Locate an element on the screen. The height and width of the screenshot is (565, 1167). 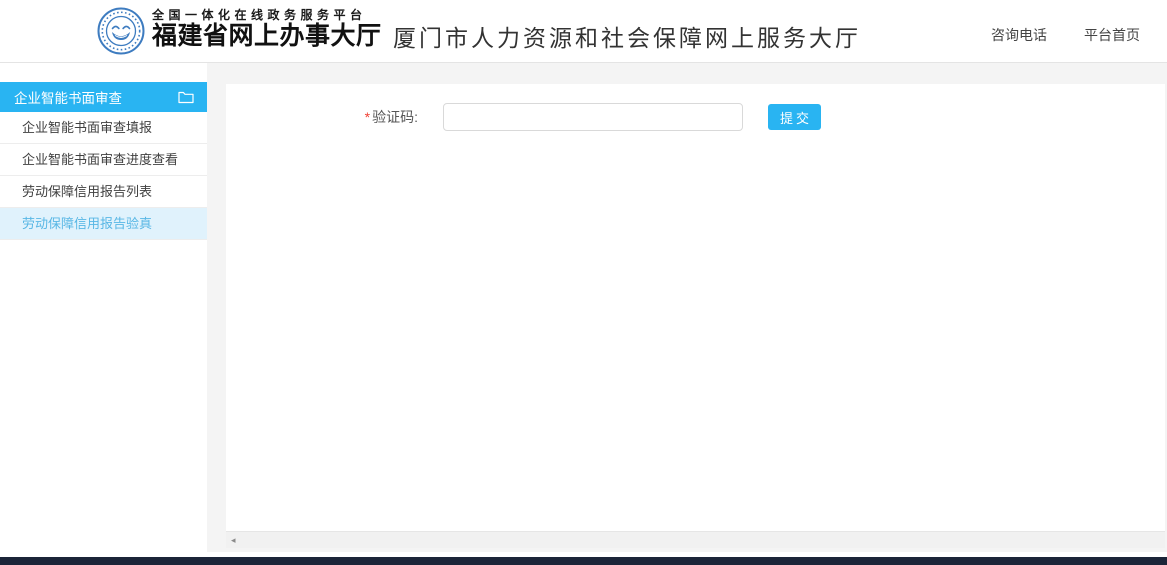
consult-phone-link: 咨询电话 is located at coordinates (1019, 35).